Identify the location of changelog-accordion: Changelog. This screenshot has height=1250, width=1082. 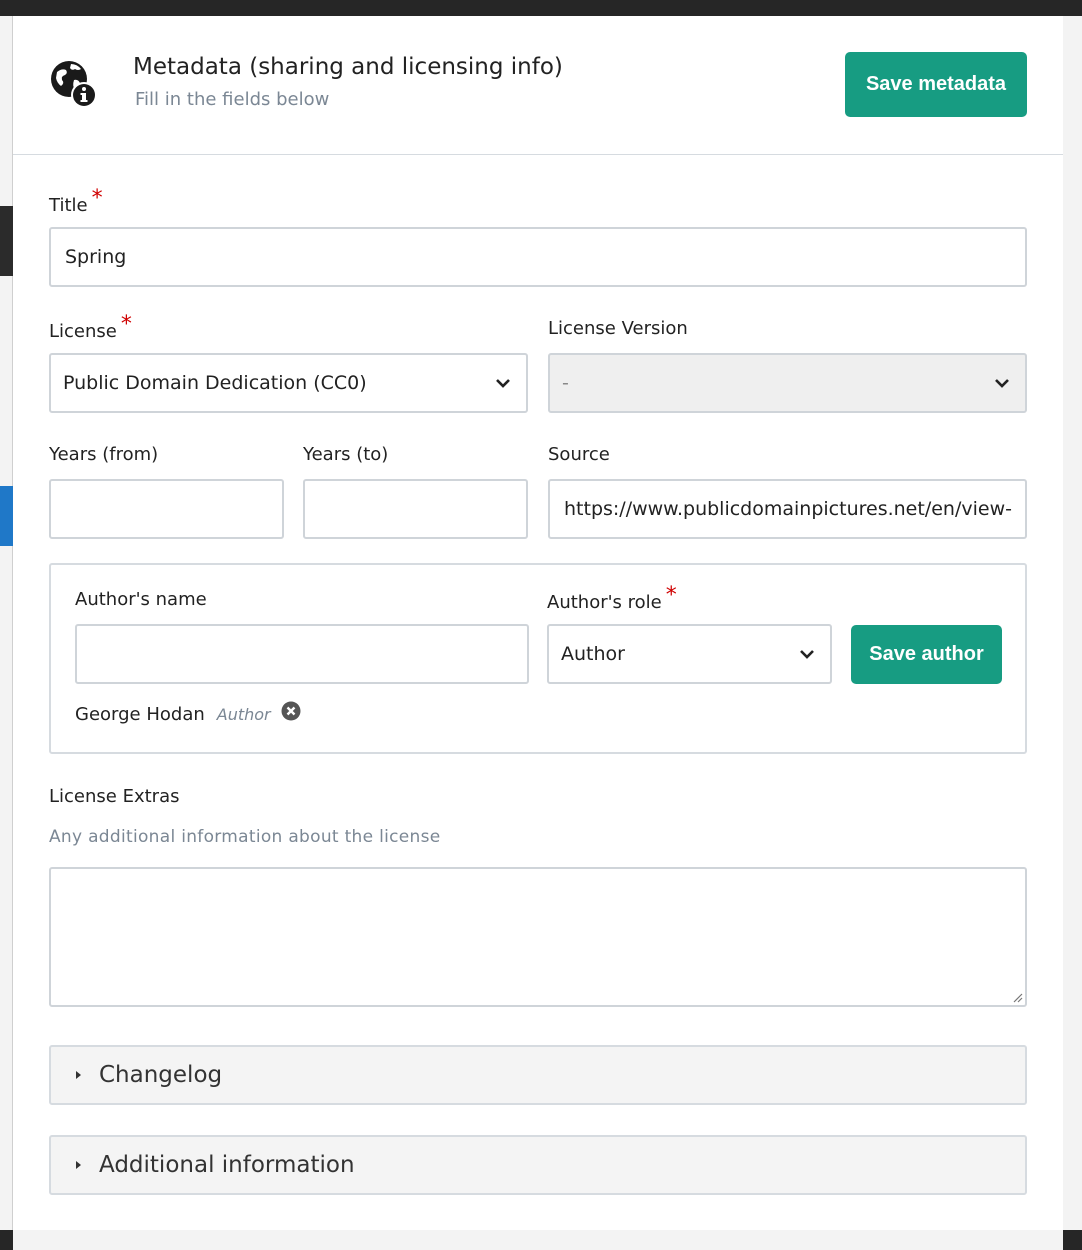
(538, 1075).